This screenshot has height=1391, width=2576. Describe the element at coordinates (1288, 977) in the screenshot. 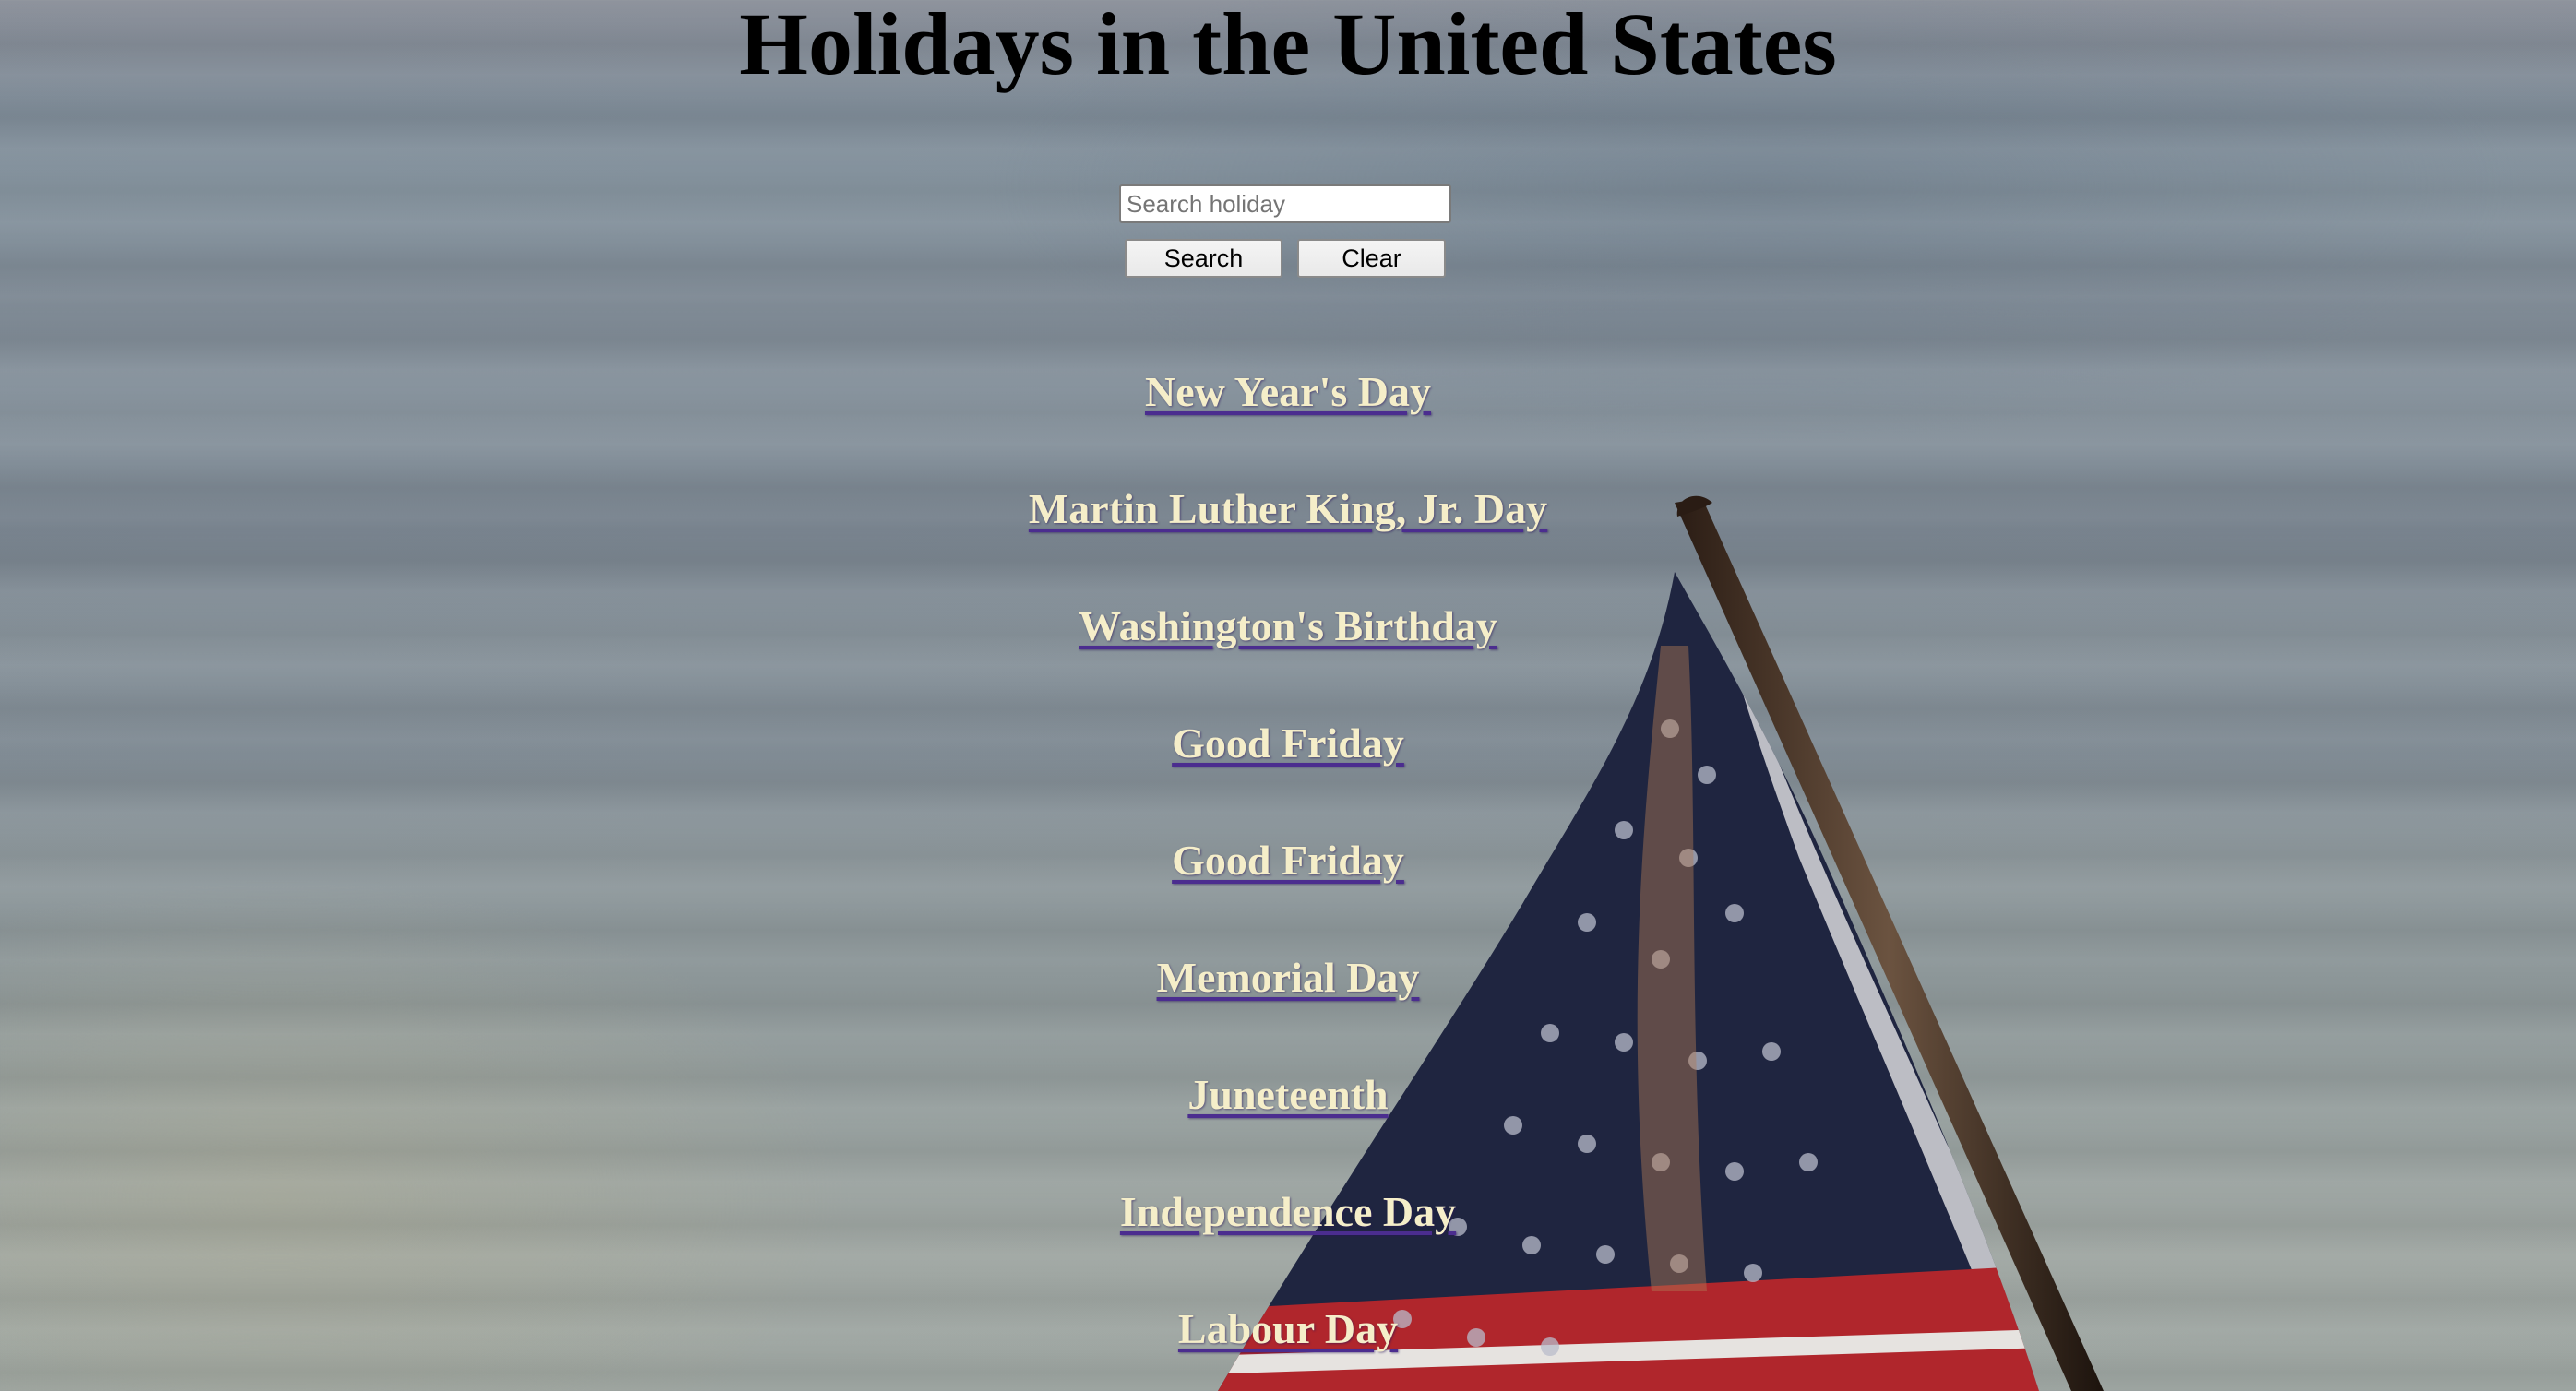

I see `holiday-link-memorial-day: Memorial Day` at that location.